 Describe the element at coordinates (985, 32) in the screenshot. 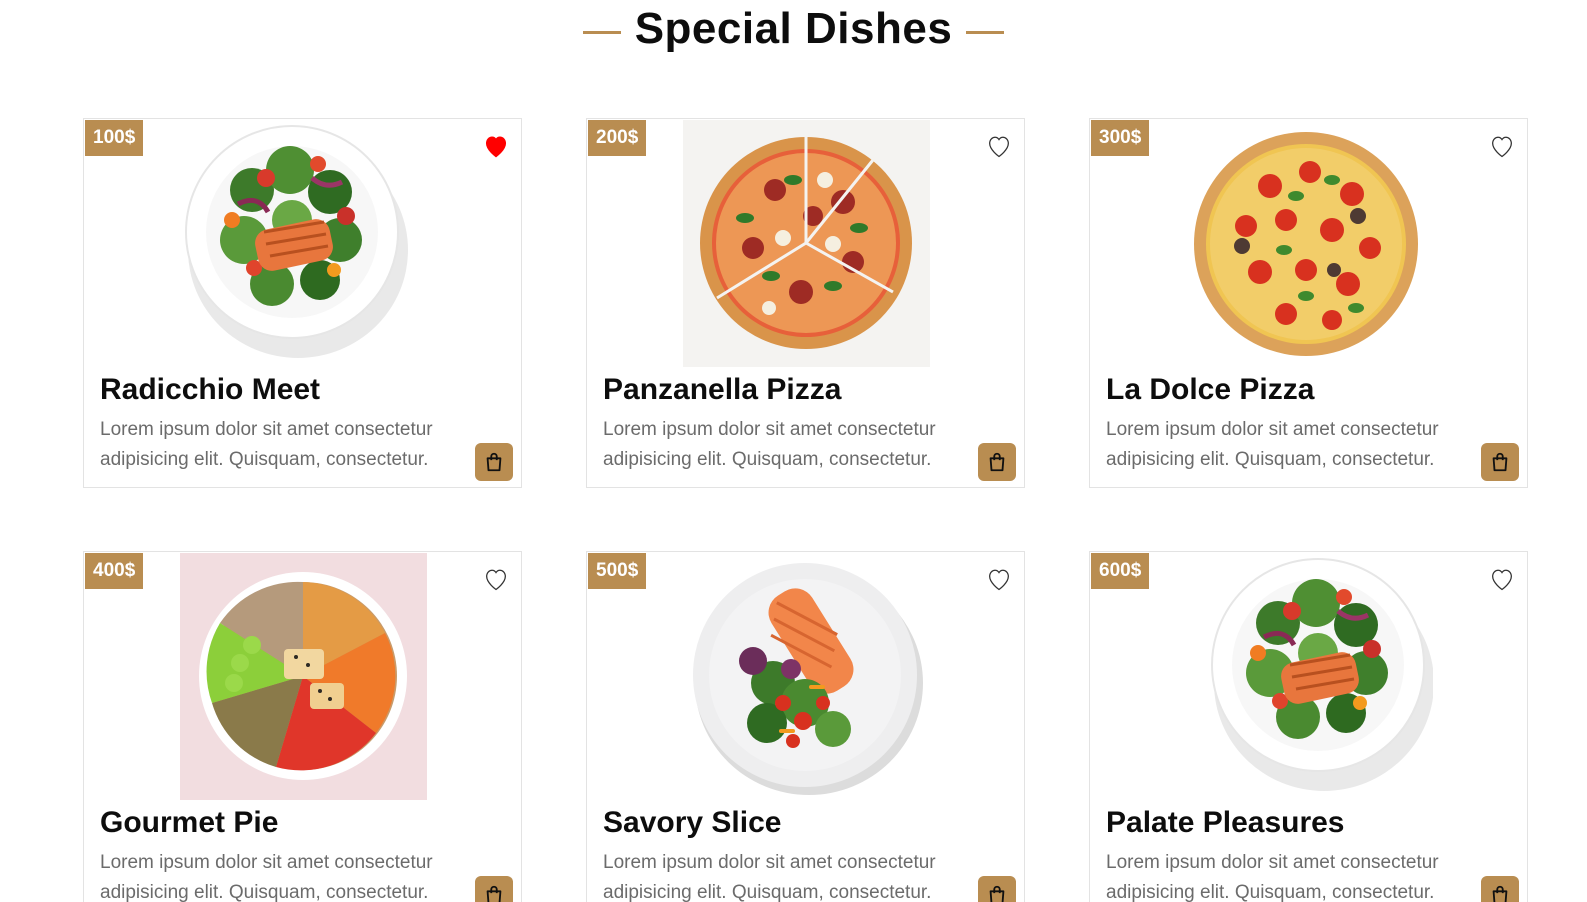

I see `heading-line-right` at that location.